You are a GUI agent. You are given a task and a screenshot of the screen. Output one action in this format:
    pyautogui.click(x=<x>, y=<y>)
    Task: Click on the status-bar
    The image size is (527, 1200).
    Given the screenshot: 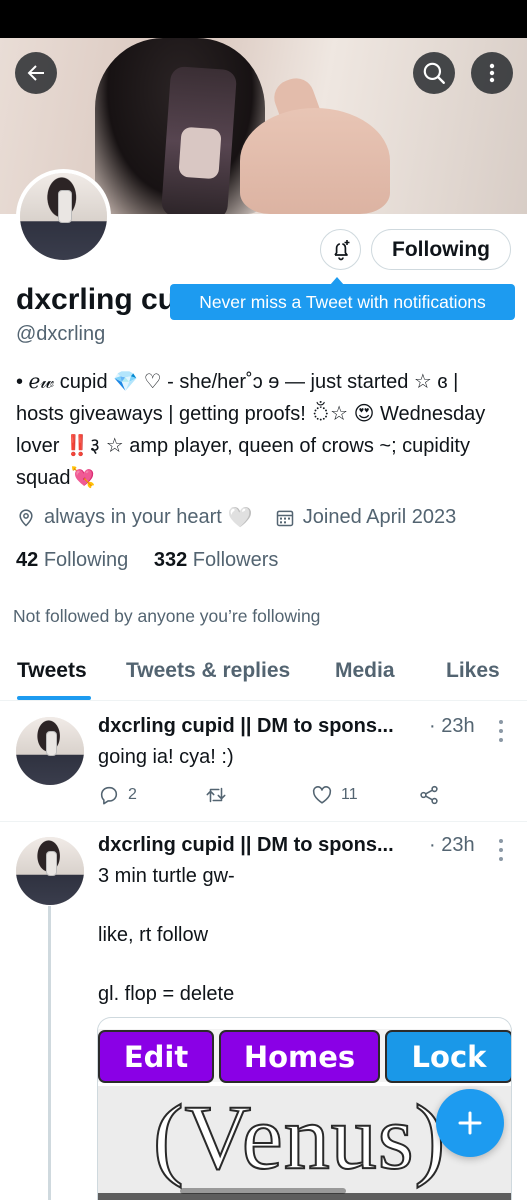 What is the action you would take?
    pyautogui.click(x=263, y=19)
    